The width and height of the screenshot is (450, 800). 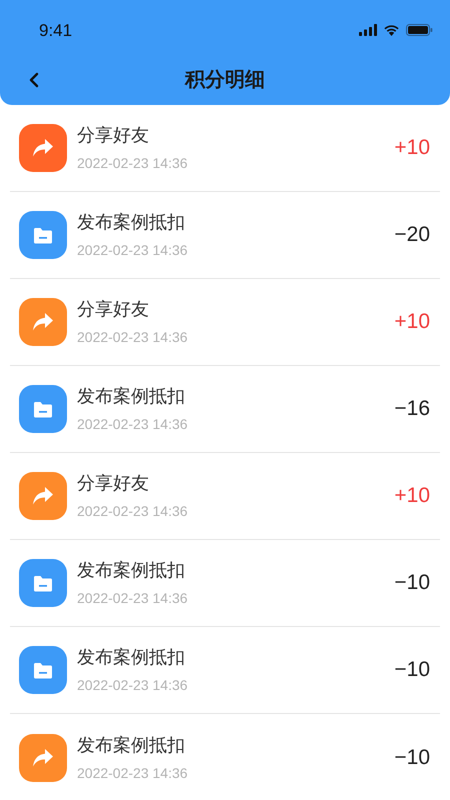 What do you see at coordinates (225, 409) in the screenshot?
I see `points-record-row: 发布案例抵扣 2022-02-23 14:36 −16` at bounding box center [225, 409].